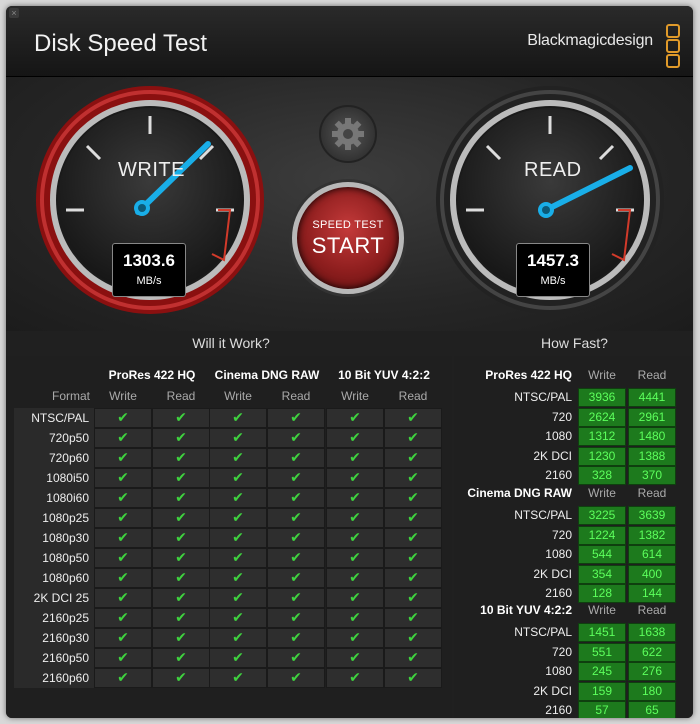  What do you see at coordinates (120, 43) in the screenshot?
I see `app-title: Disk Speed Test` at bounding box center [120, 43].